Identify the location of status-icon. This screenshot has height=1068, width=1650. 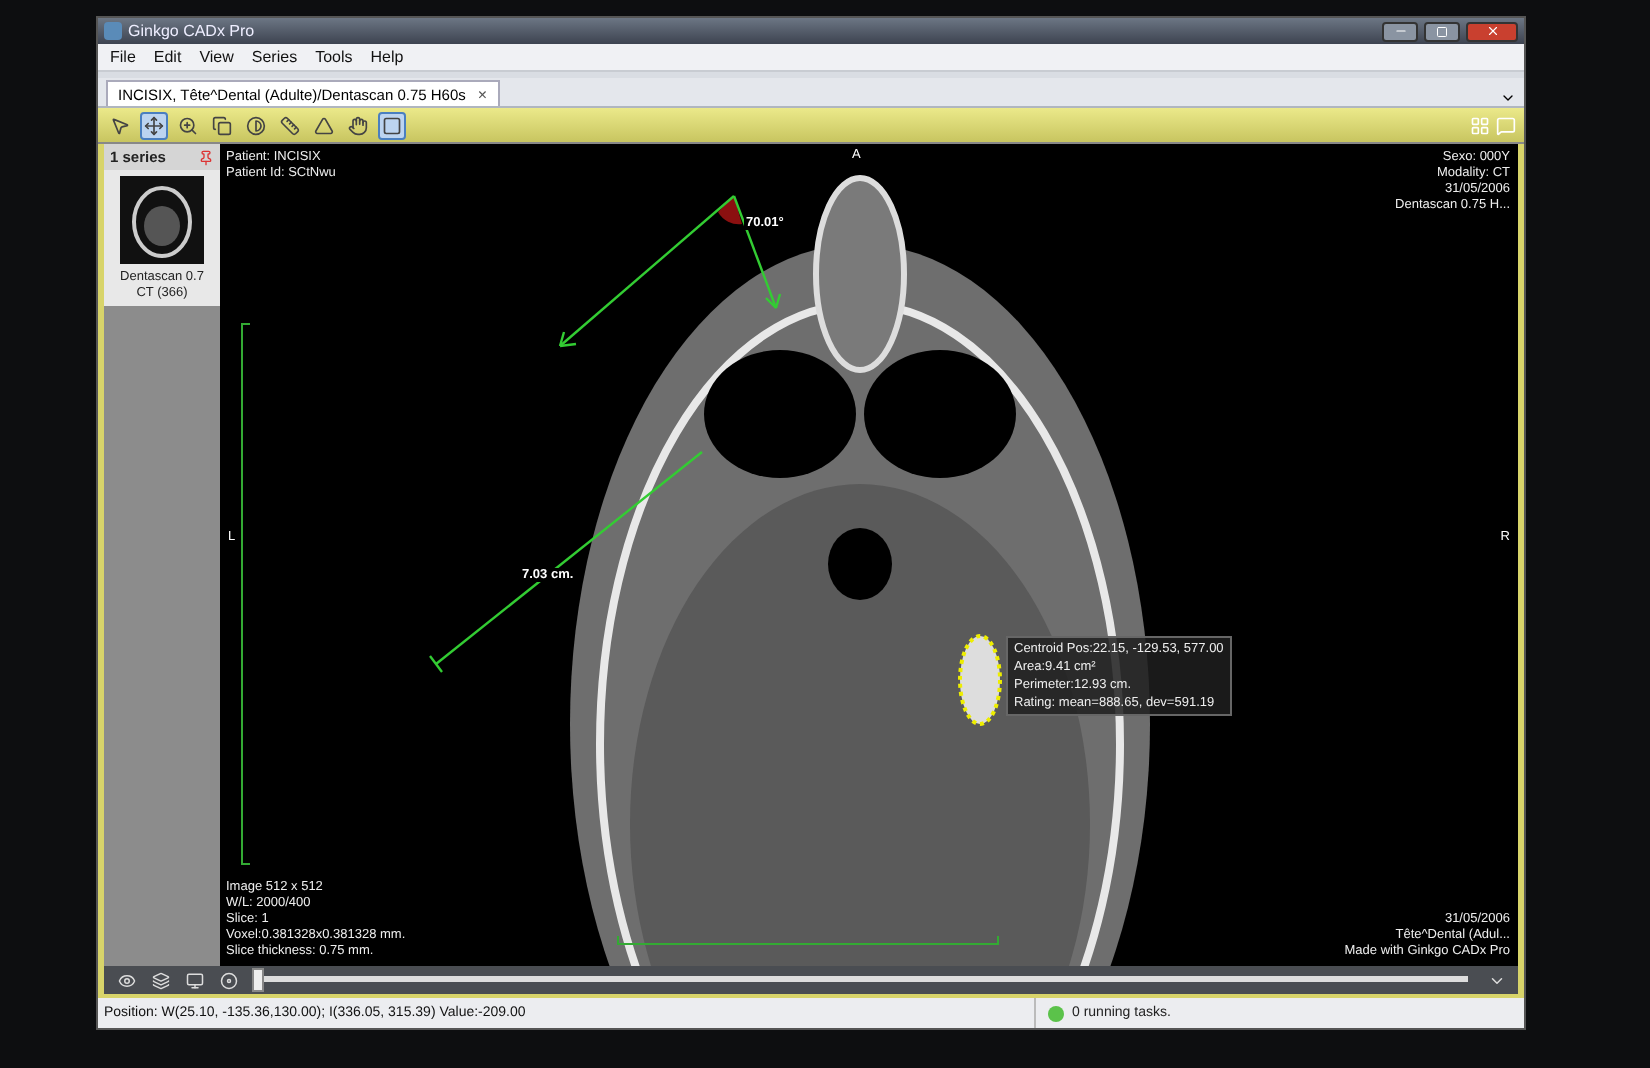
(1056, 1013).